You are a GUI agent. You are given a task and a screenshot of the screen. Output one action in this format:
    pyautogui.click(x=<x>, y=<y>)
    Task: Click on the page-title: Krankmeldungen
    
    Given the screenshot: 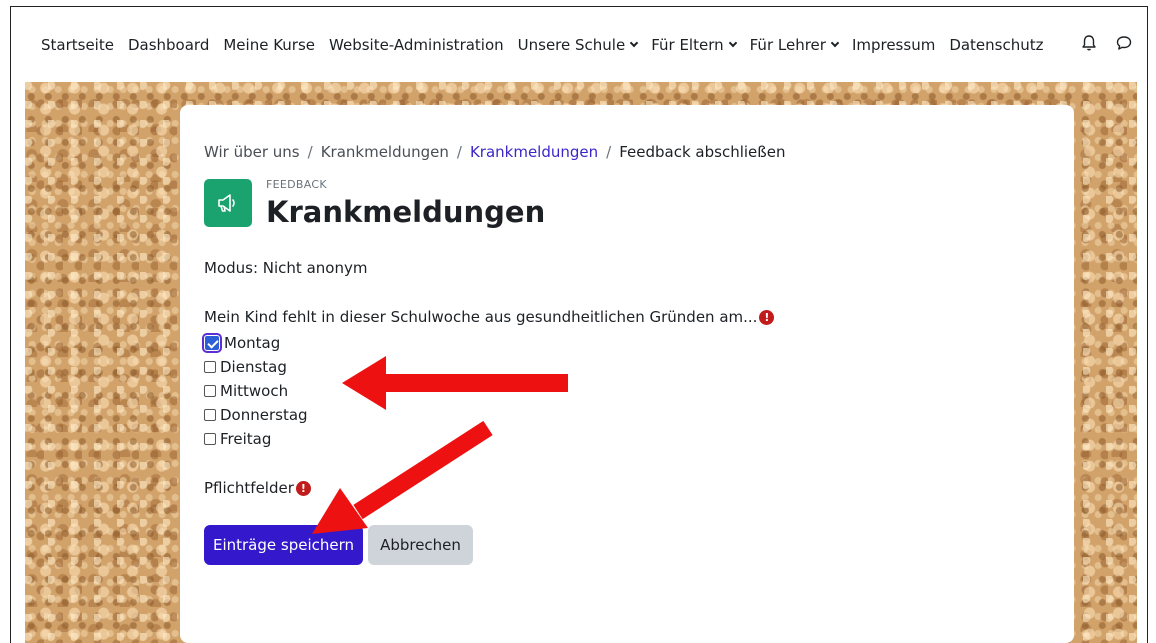 What is the action you would take?
    pyautogui.click(x=406, y=212)
    